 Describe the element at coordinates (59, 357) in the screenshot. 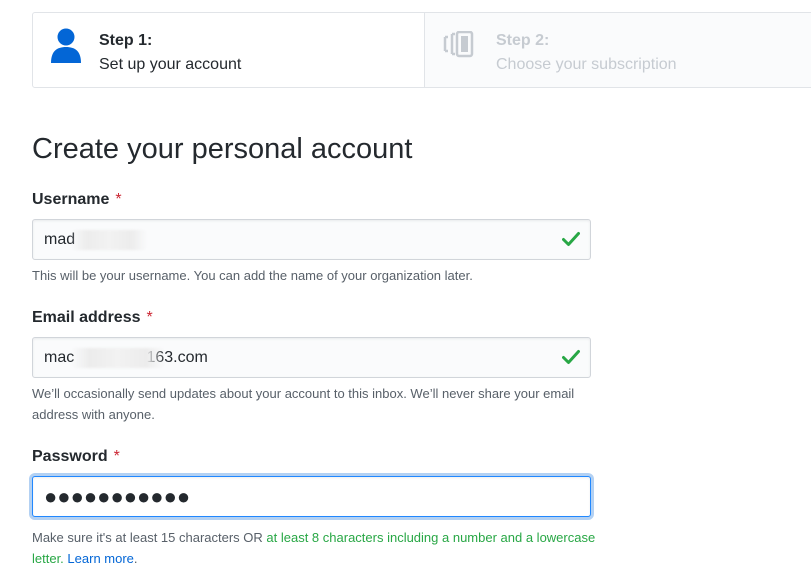

I see `email-value-prefix: mac` at that location.